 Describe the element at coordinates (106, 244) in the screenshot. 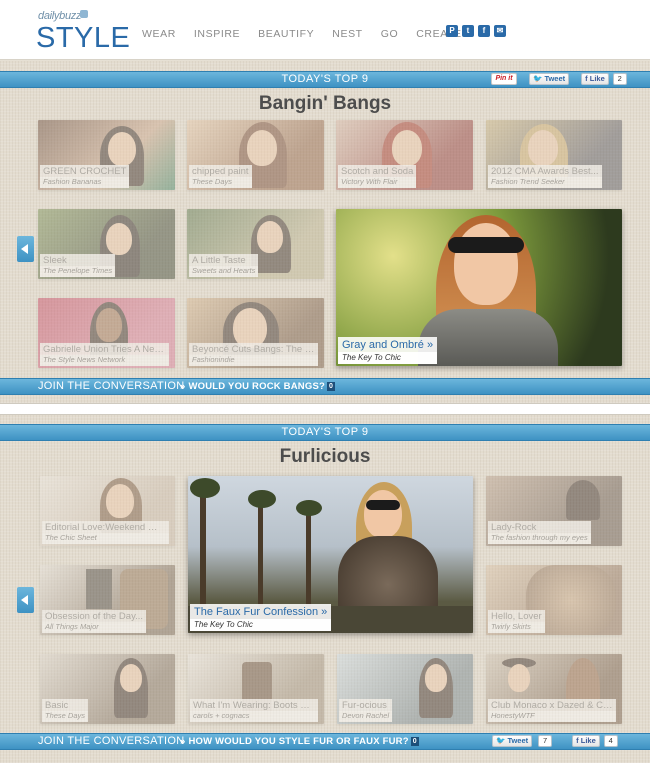

I see `tile-sleek: Sleek The Penelope Times` at that location.